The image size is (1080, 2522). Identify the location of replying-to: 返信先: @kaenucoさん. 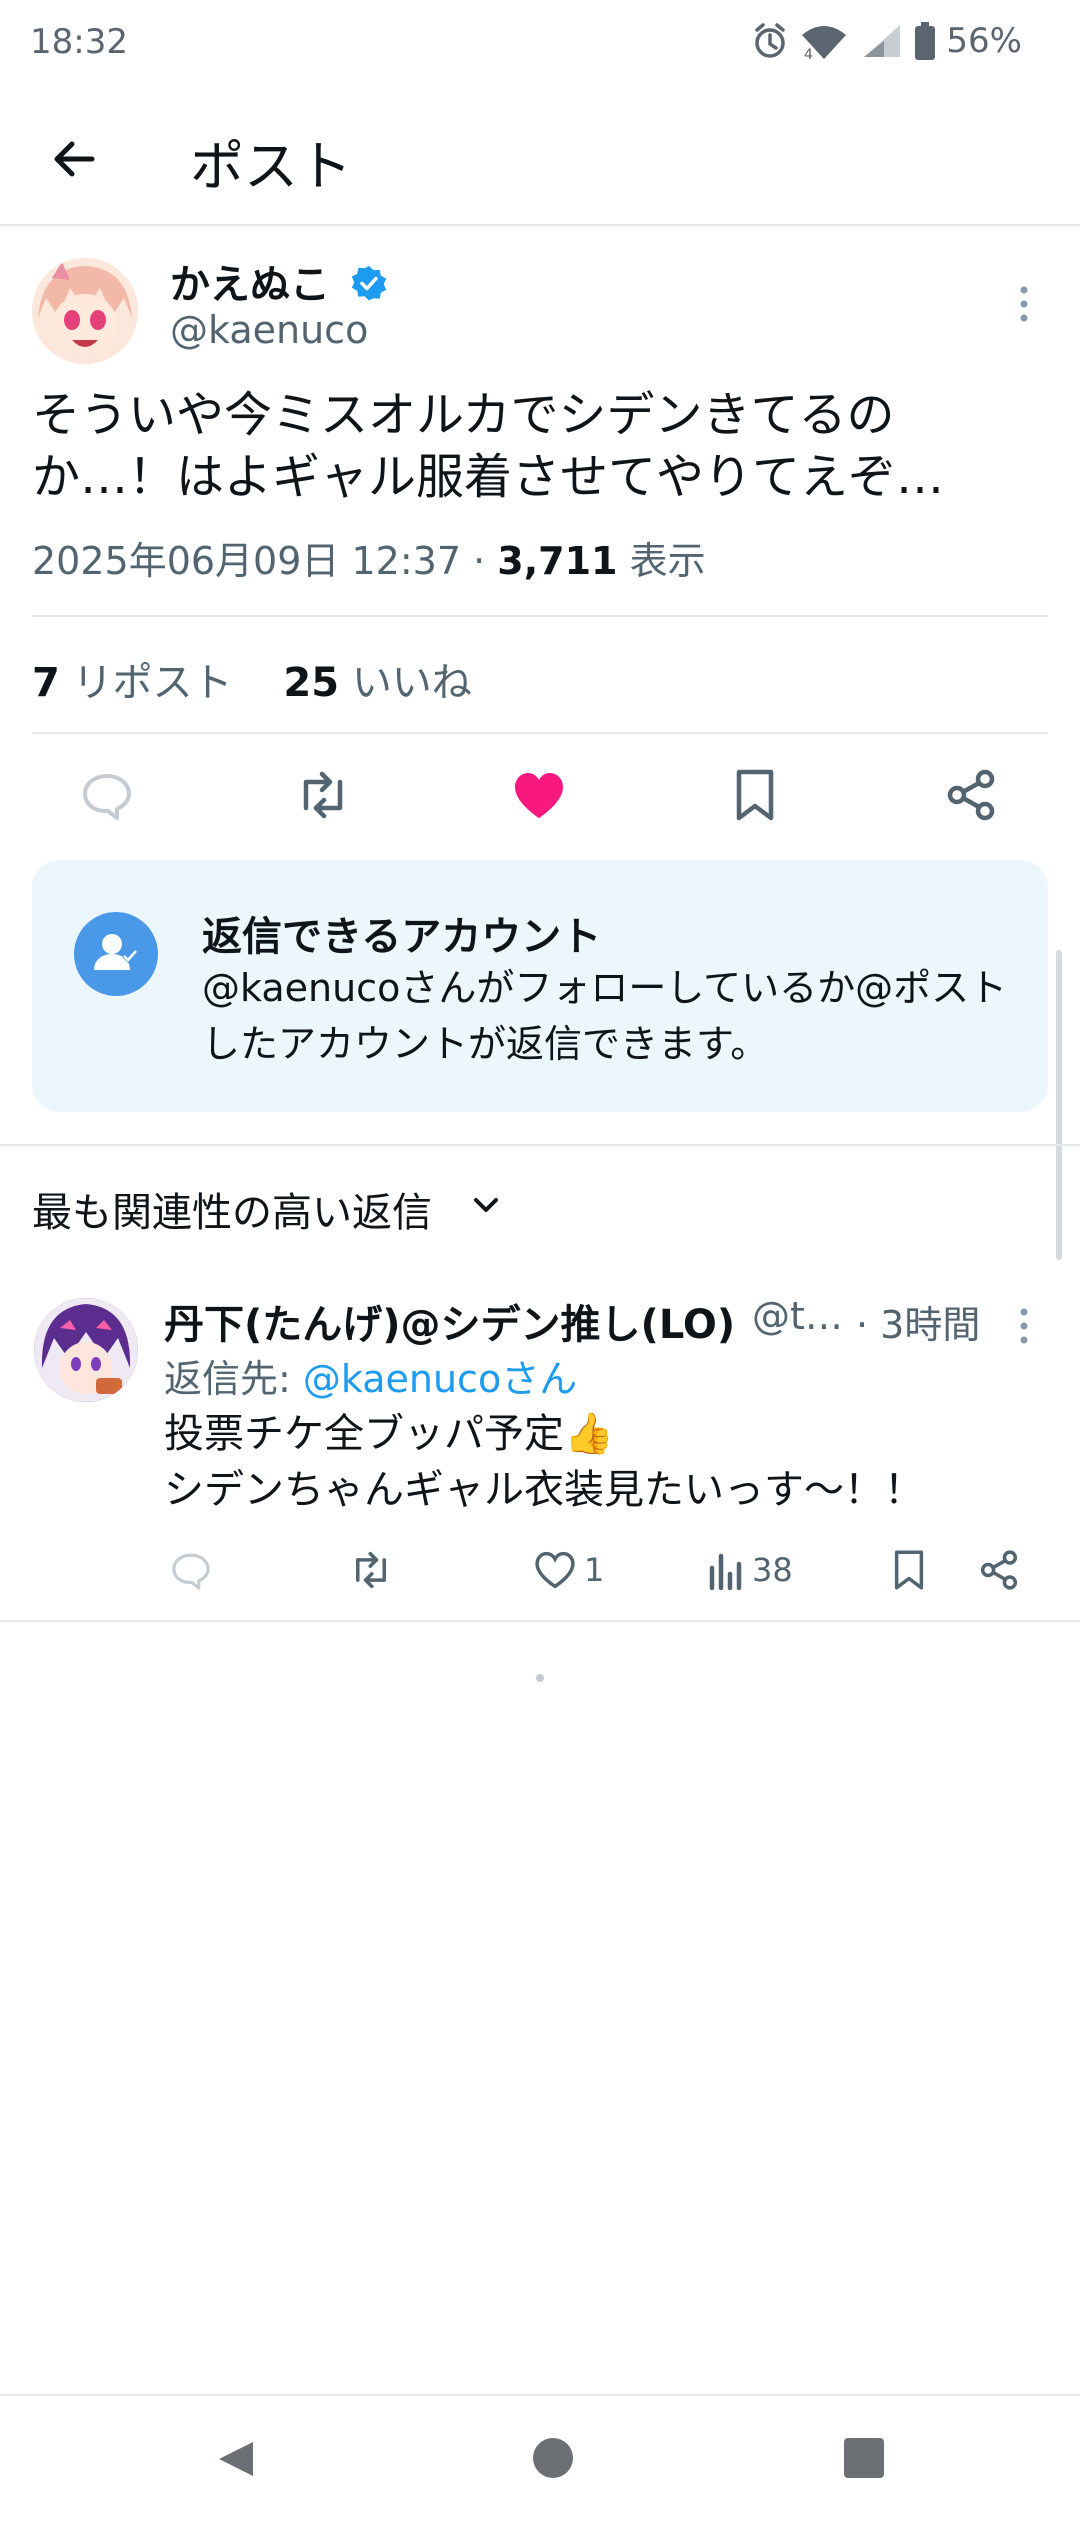
(370, 1375).